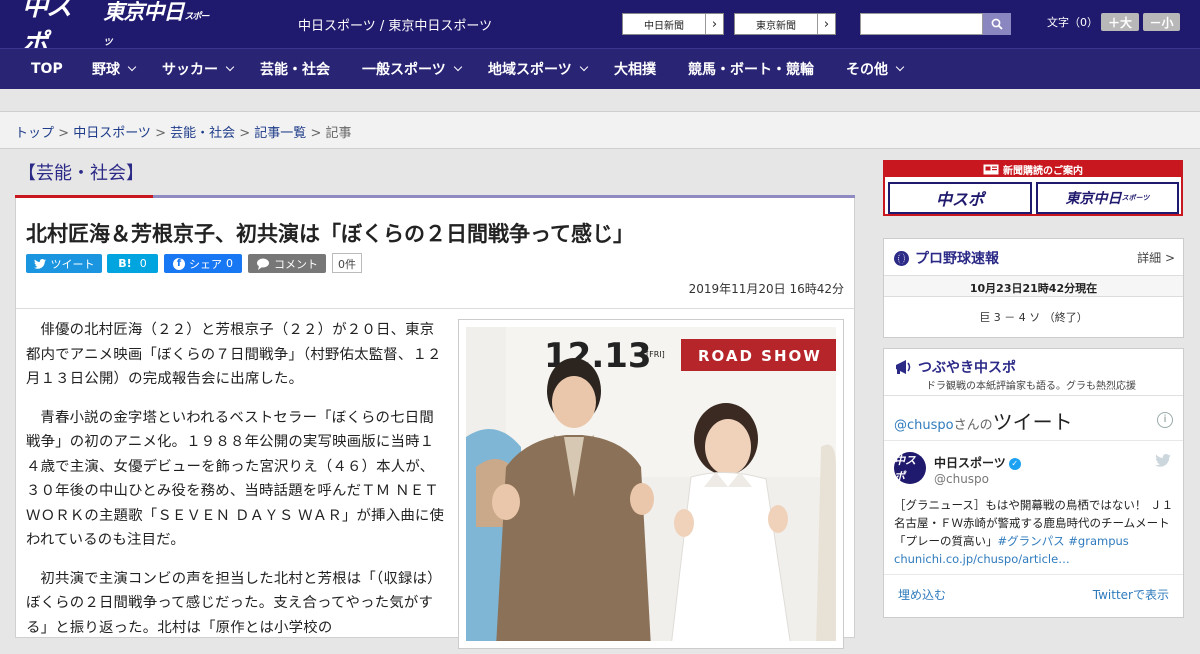 This screenshot has height=654, width=1200. I want to click on nav-entertainment: 芸能・社会, so click(295, 69).